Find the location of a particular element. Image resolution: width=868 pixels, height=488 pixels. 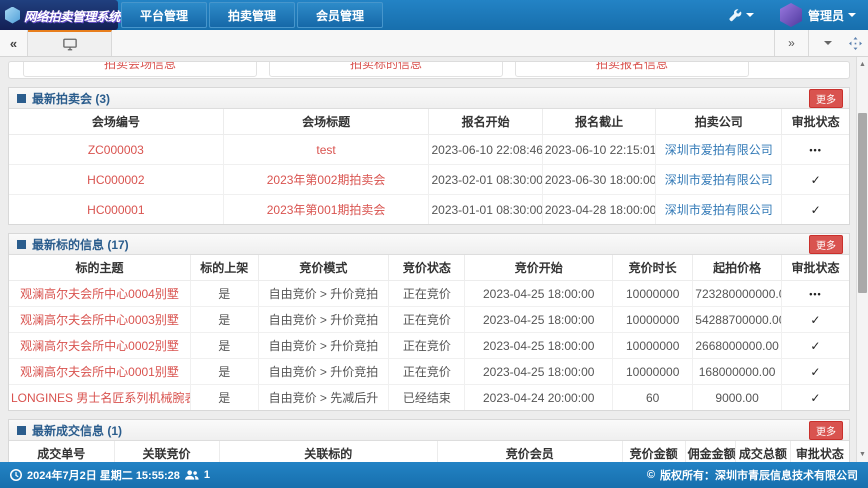

table-header-row: 会场编号 会场标题 报名开始 报名截止 拍卖公司 审批状态 is located at coordinates (429, 122).